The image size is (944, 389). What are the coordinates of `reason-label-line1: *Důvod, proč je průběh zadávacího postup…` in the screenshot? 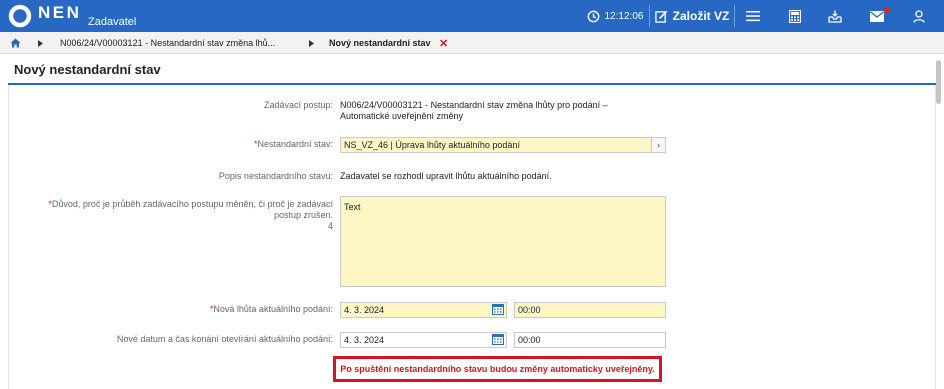 It's located at (190, 204).